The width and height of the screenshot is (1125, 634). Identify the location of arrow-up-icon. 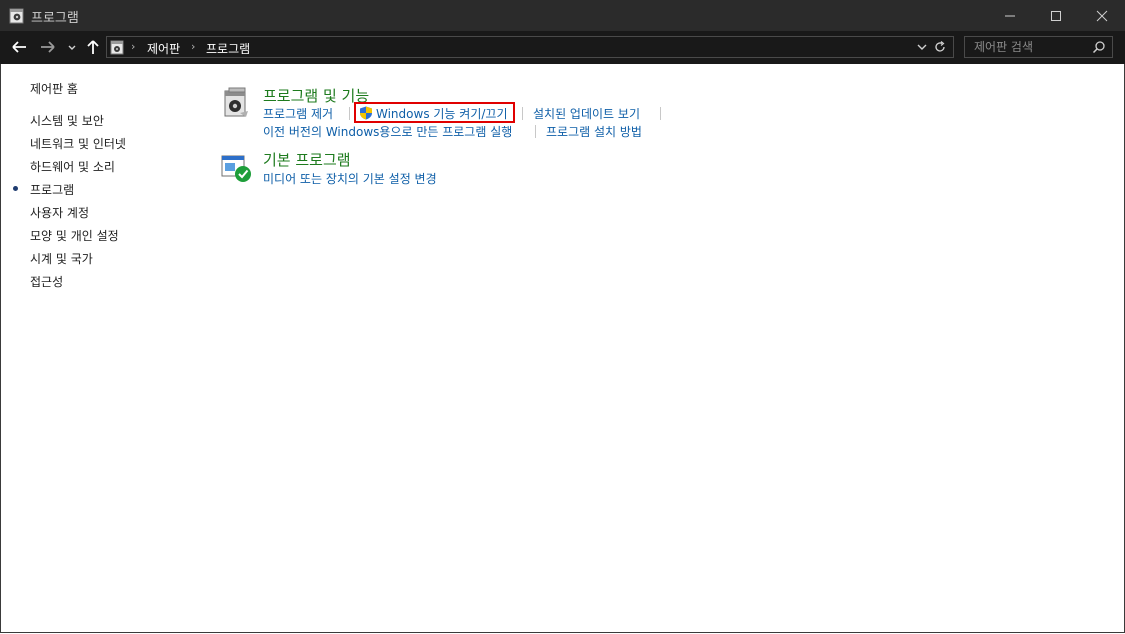
(93, 47).